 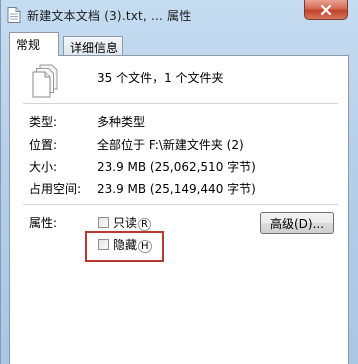 I want to click on location-value: 全部位于 F:\新建文件夹 (2), so click(x=170, y=145).